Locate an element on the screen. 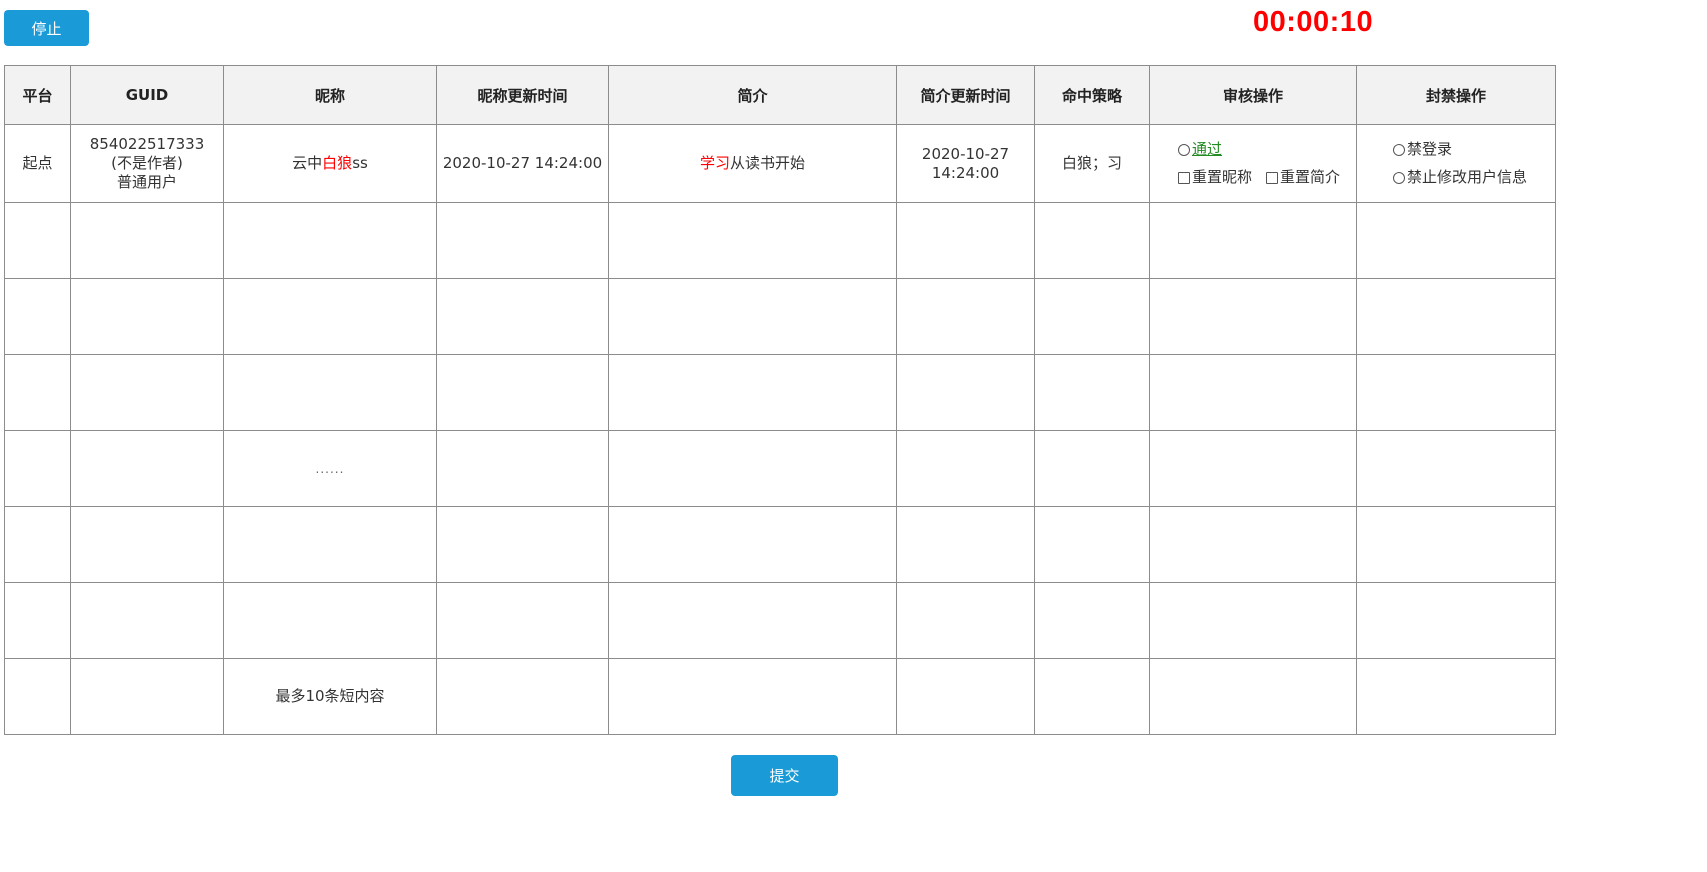 The image size is (1707, 872). ban-modify-option: 禁止修改用户信息 is located at coordinates (1474, 178).